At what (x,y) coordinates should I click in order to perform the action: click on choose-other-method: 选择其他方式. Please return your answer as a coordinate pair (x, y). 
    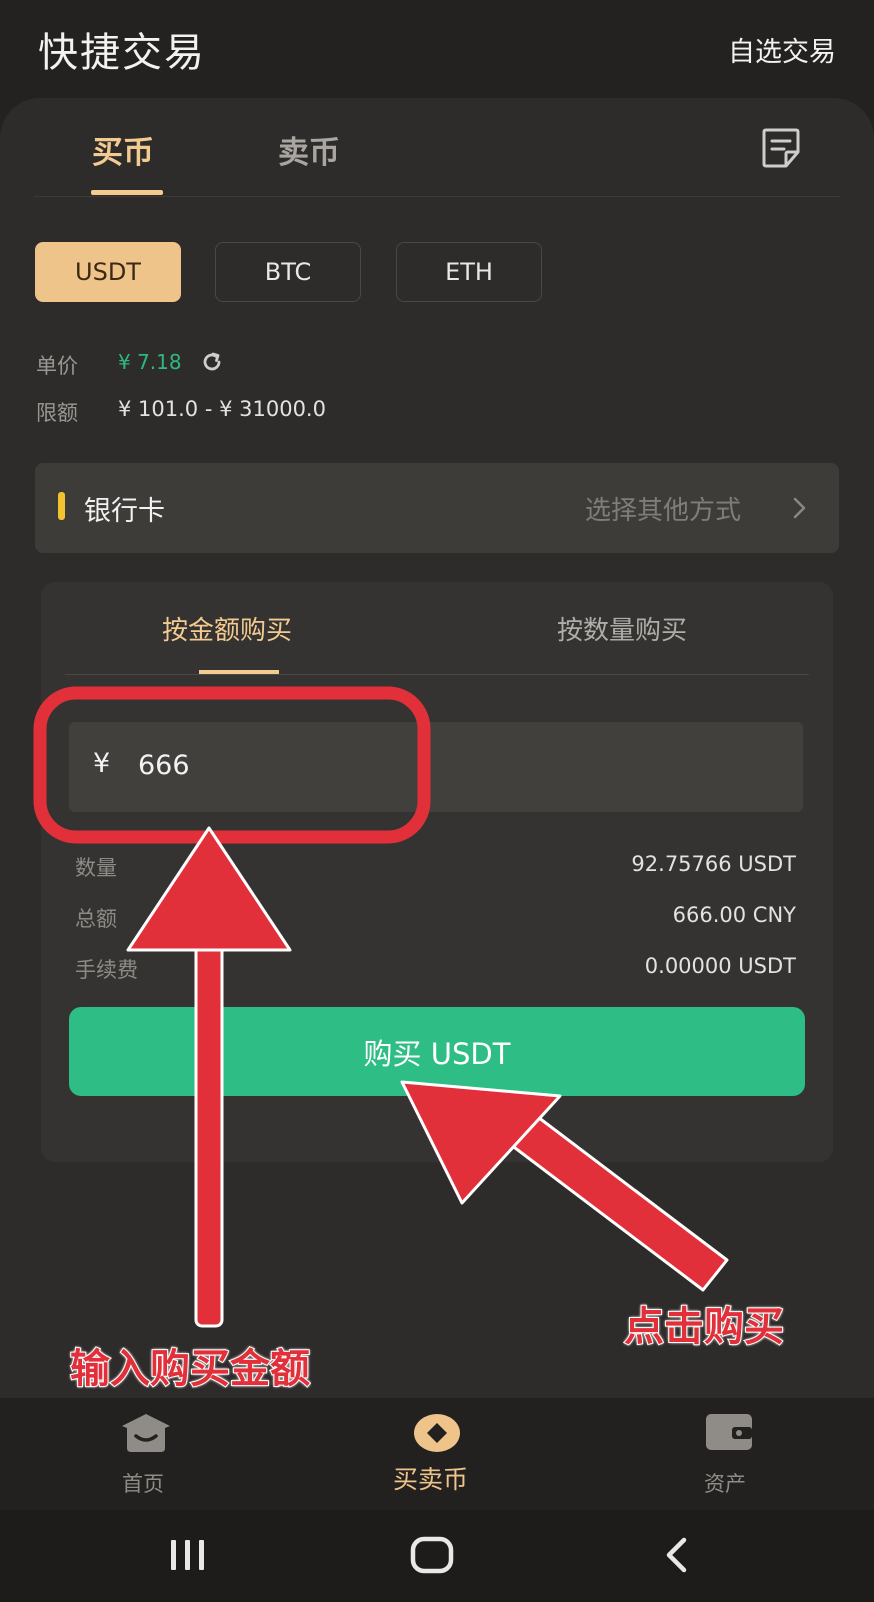
    Looking at the image, I should click on (663, 508).